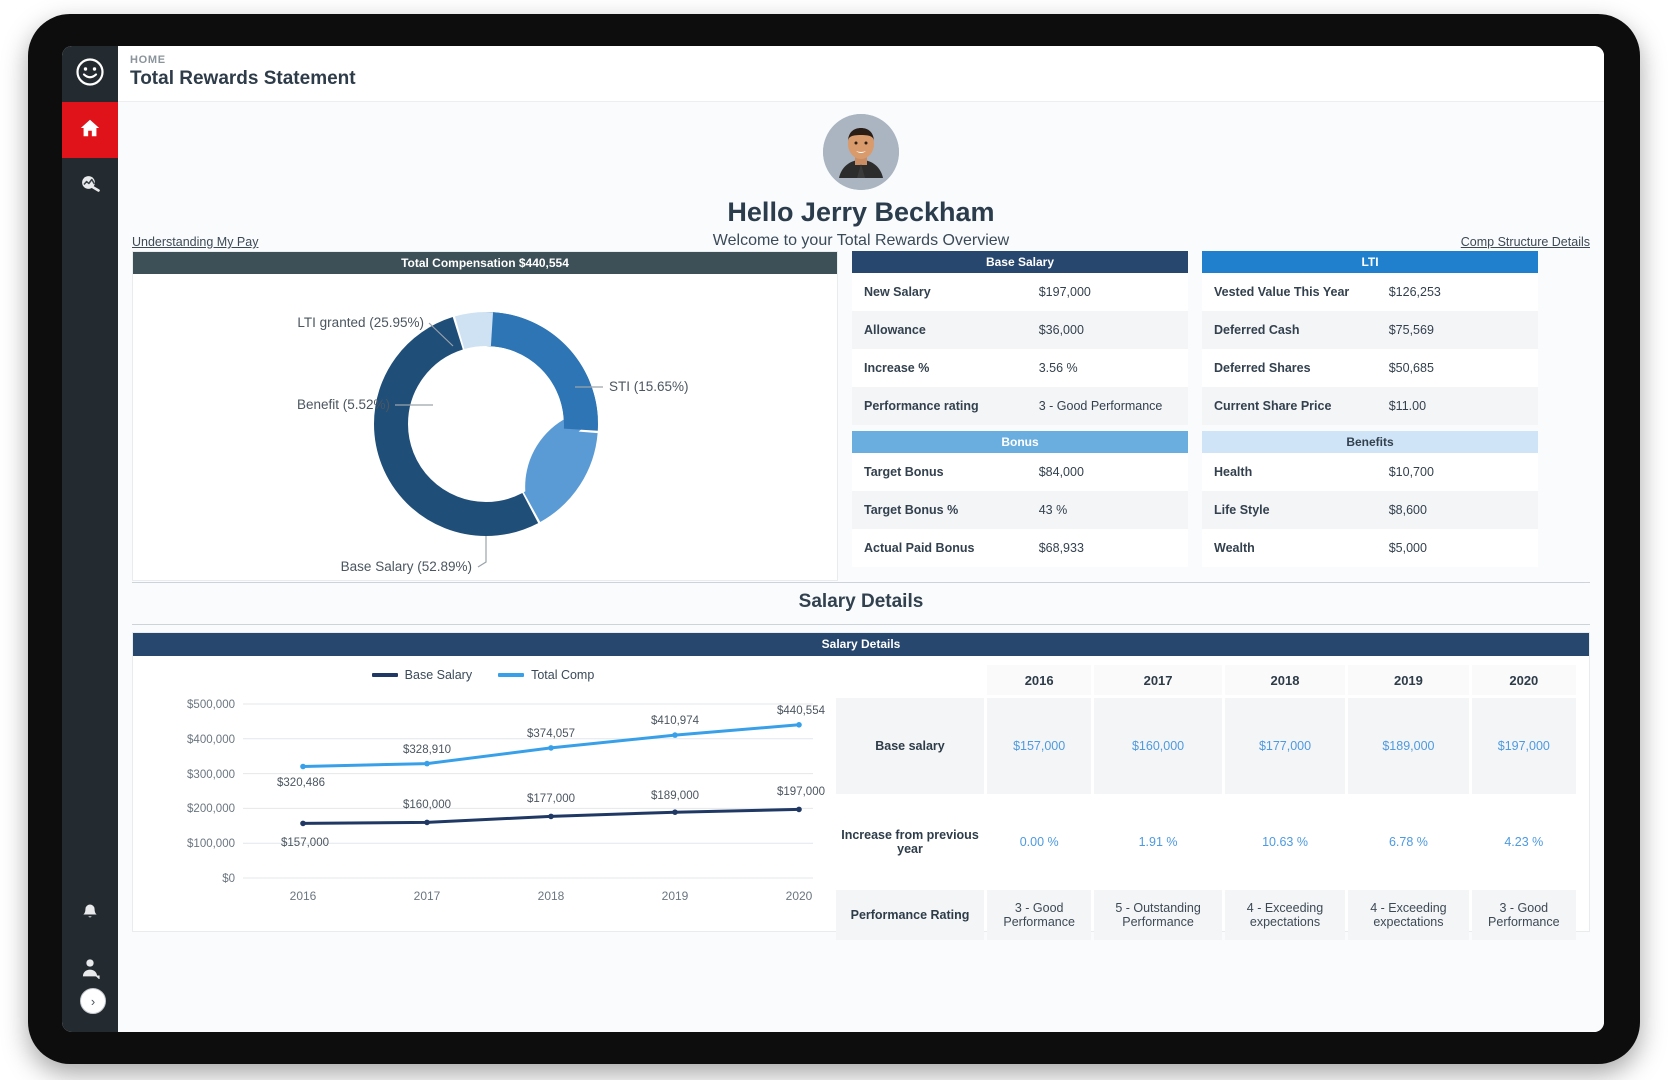 This screenshot has width=1668, height=1080. What do you see at coordinates (649, 386) in the screenshot?
I see `donut-label-sti: STI (15.65%)` at bounding box center [649, 386].